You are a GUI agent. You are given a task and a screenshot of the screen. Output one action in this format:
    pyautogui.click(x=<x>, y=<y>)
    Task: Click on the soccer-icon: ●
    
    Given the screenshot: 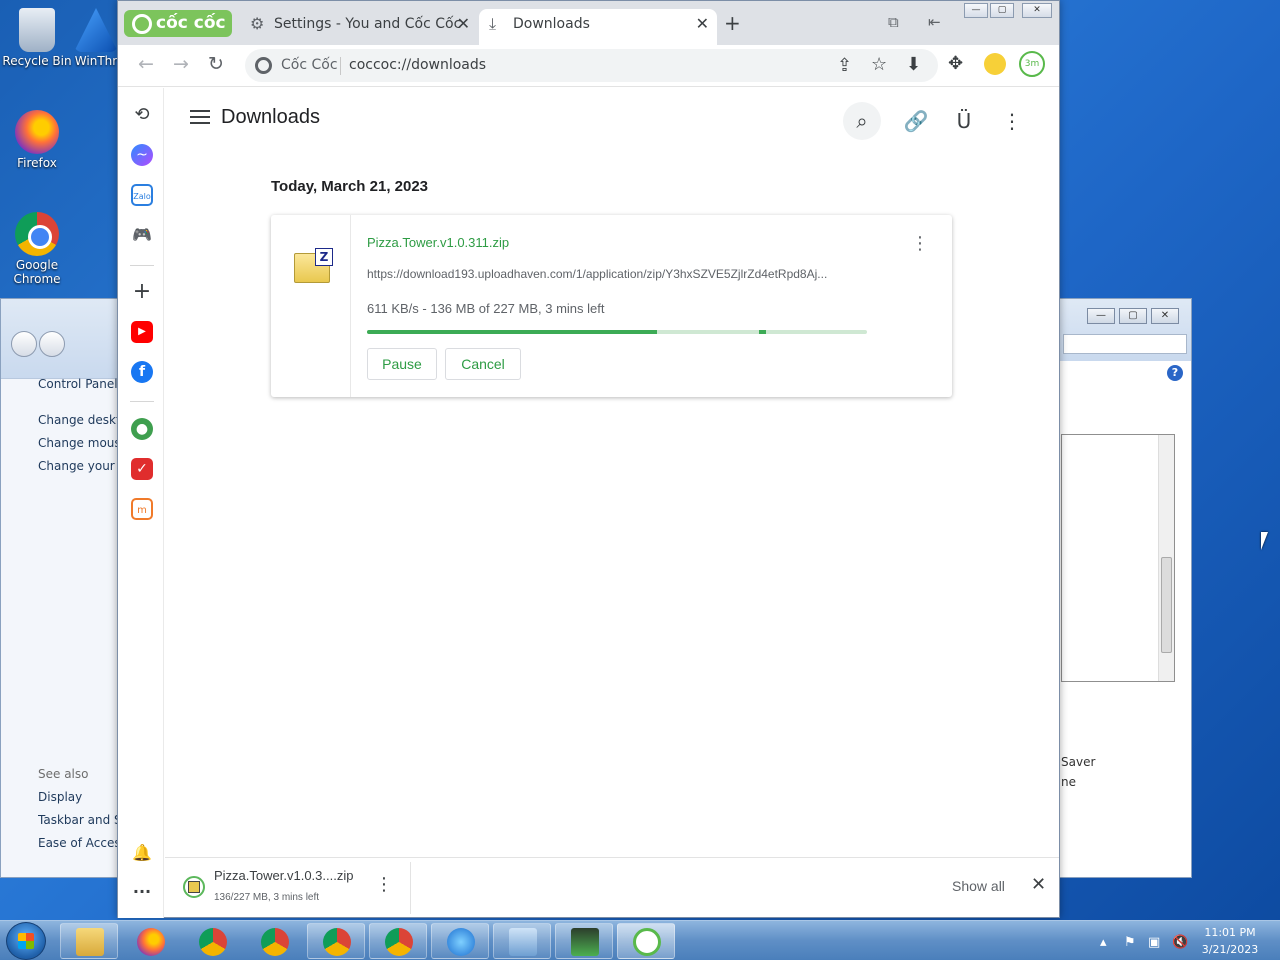 What is the action you would take?
    pyautogui.click(x=142, y=429)
    